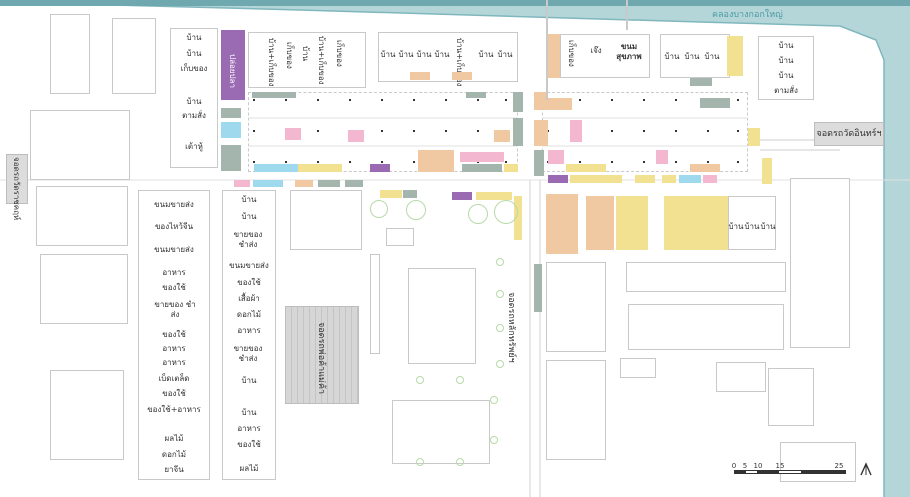  Describe the element at coordinates (734, 466) in the screenshot. I see `scale-tick: 0` at that location.